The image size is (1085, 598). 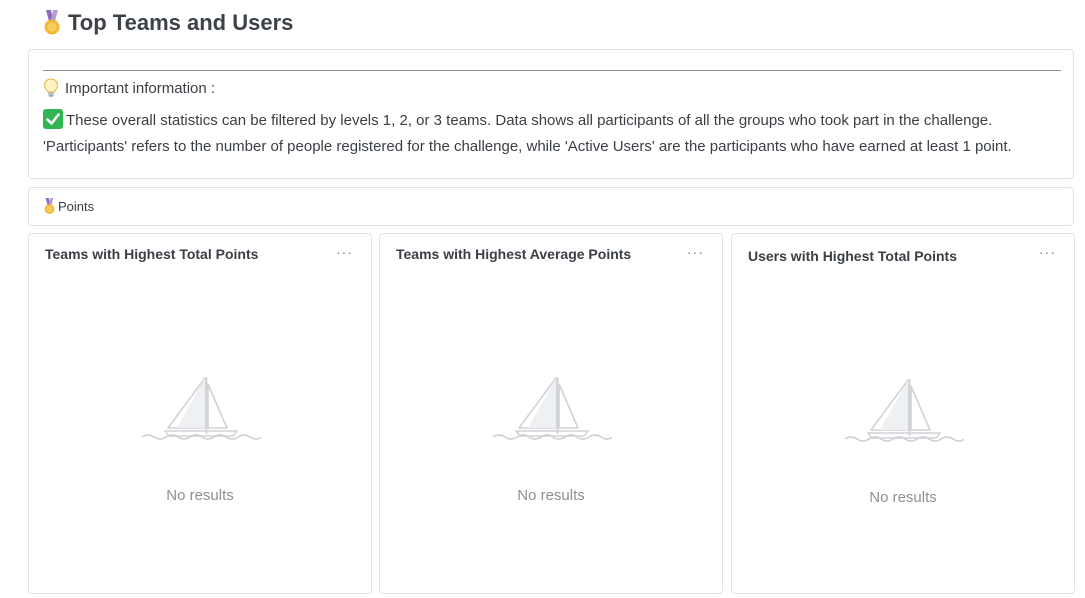 What do you see at coordinates (852, 256) in the screenshot?
I see `panel-title: Users with Highest Total Points` at bounding box center [852, 256].